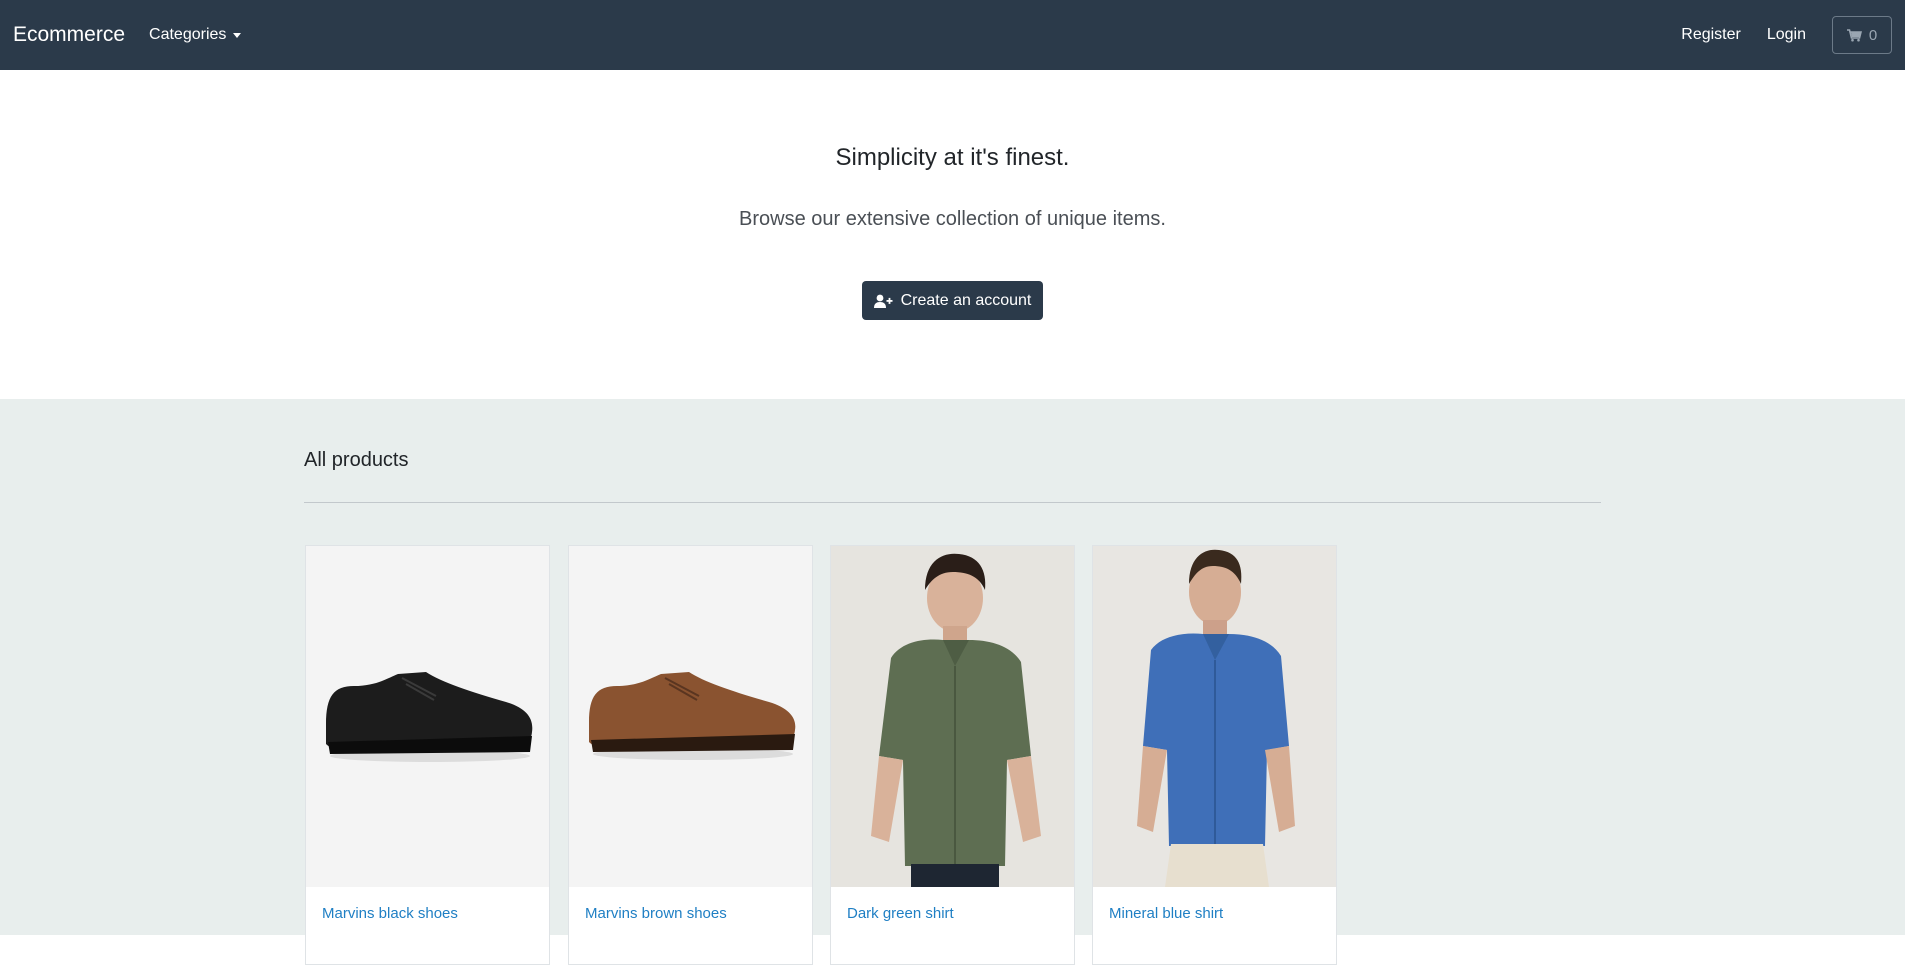 Image resolution: width=1905 pixels, height=965 pixels. I want to click on hero-title: Simplicity at it's finest., so click(952, 157).